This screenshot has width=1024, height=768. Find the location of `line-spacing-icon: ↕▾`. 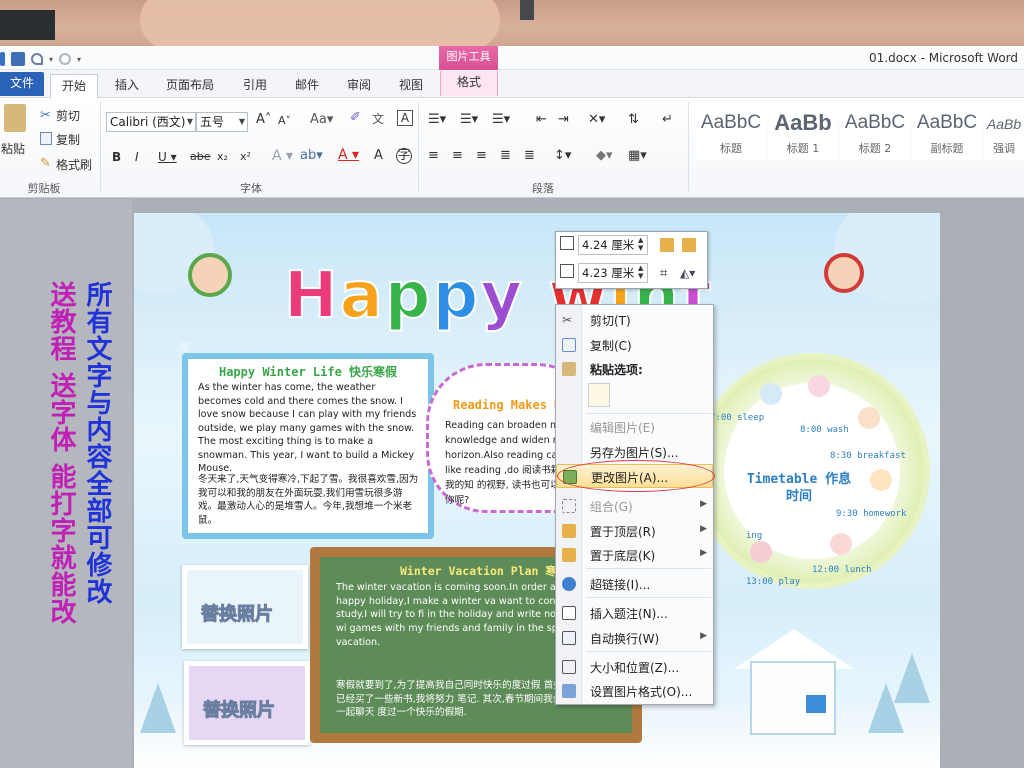

line-spacing-icon: ↕▾ is located at coordinates (562, 155).